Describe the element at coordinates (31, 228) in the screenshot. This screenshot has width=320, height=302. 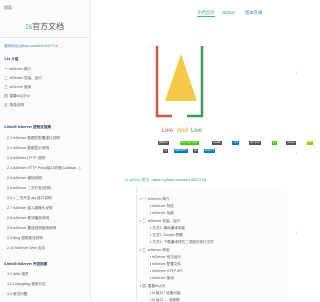
I see `sidebar-item: 2.9 tsServer 集成说明使用说明` at that location.